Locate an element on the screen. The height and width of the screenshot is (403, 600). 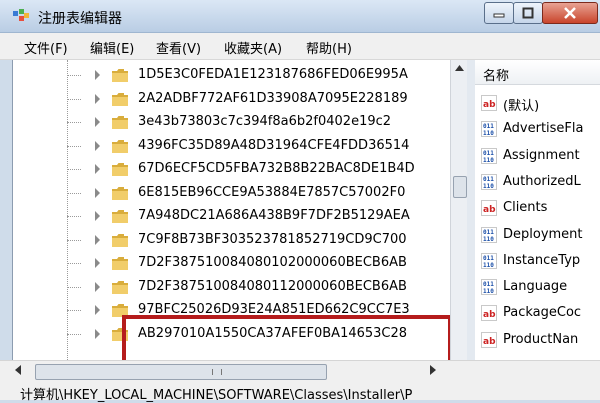
menu-view: 查看(V) is located at coordinates (178, 47).